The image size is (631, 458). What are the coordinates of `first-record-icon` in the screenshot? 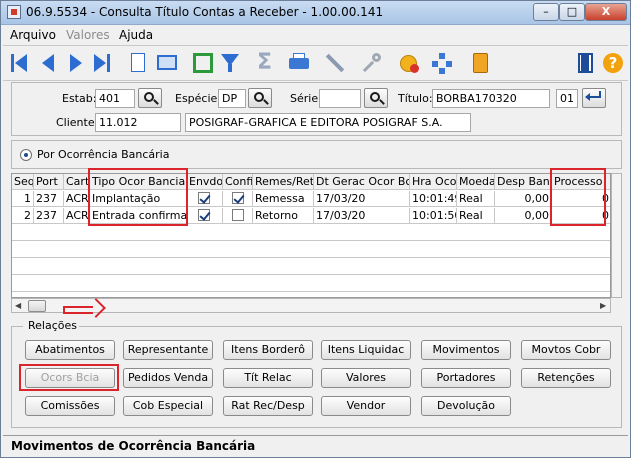 It's located at (20, 63).